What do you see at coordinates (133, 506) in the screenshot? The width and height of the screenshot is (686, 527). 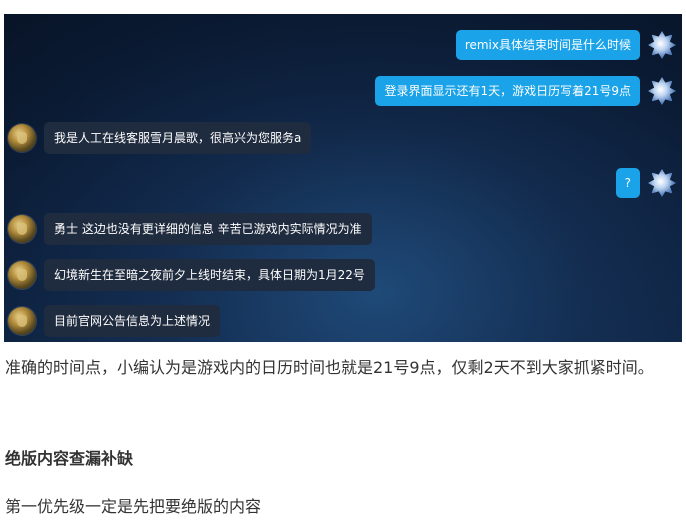 I see `article-paragraph: 第一优先级一定是先把要绝版的内容` at bounding box center [133, 506].